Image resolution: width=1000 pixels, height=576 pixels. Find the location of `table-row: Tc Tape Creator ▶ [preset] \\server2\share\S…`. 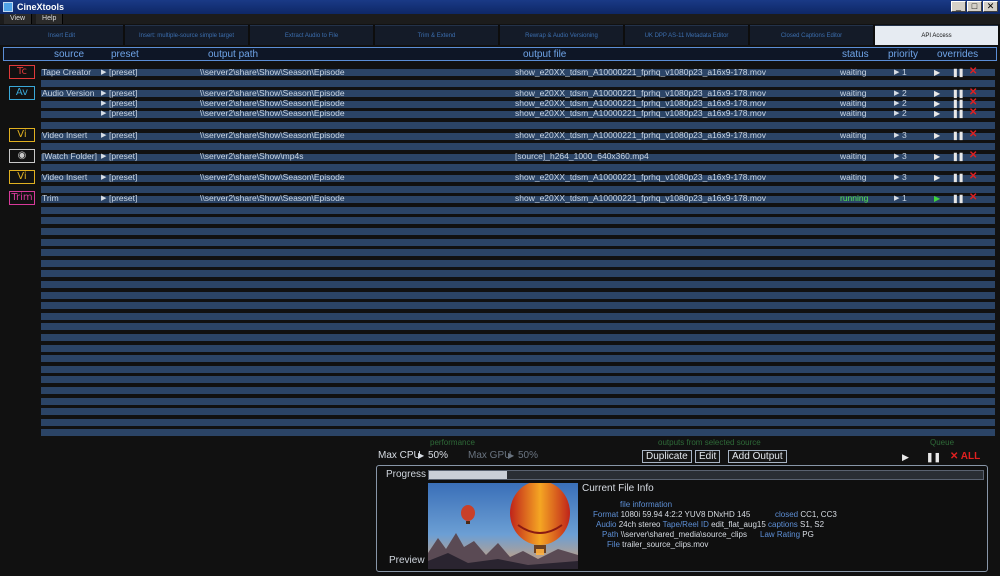

table-row: Tc Tape Creator ▶ [preset] \\server2\share\S… is located at coordinates (500, 72).